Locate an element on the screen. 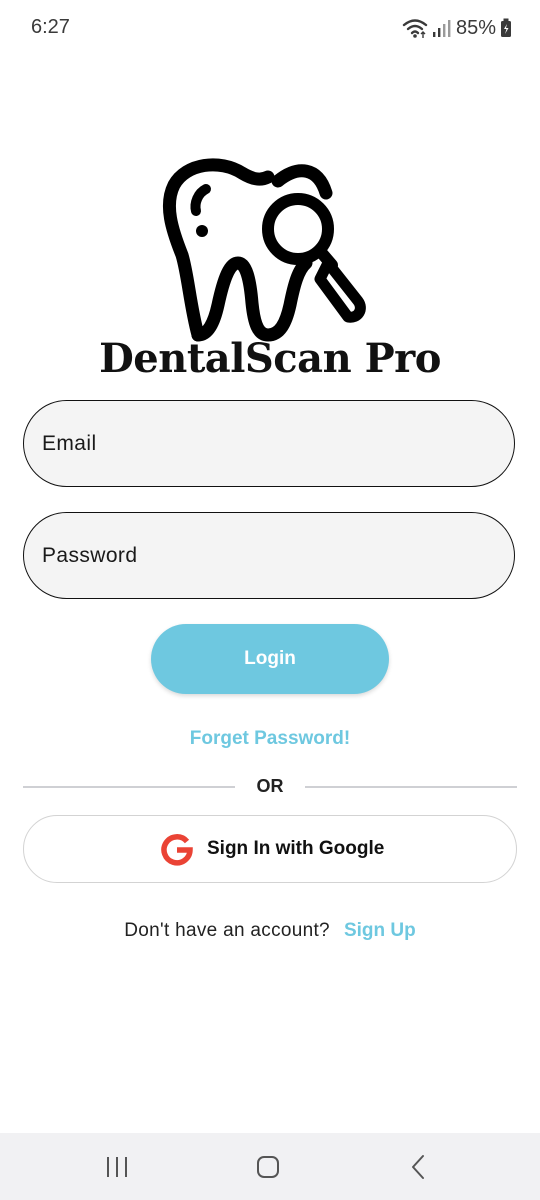 This screenshot has width=540, height=1200. status-time: 6:27 is located at coordinates (50, 27).